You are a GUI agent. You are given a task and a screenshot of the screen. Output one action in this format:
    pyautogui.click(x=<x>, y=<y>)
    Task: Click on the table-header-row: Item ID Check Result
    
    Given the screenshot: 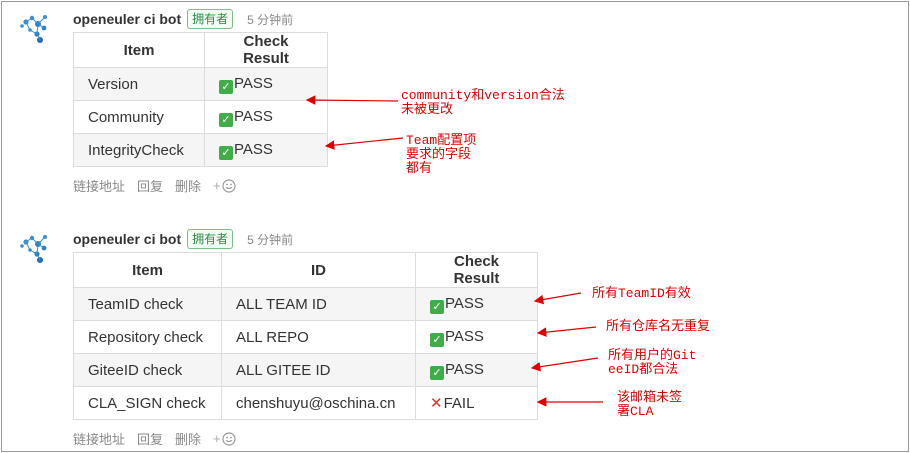 What is the action you would take?
    pyautogui.click(x=305, y=270)
    